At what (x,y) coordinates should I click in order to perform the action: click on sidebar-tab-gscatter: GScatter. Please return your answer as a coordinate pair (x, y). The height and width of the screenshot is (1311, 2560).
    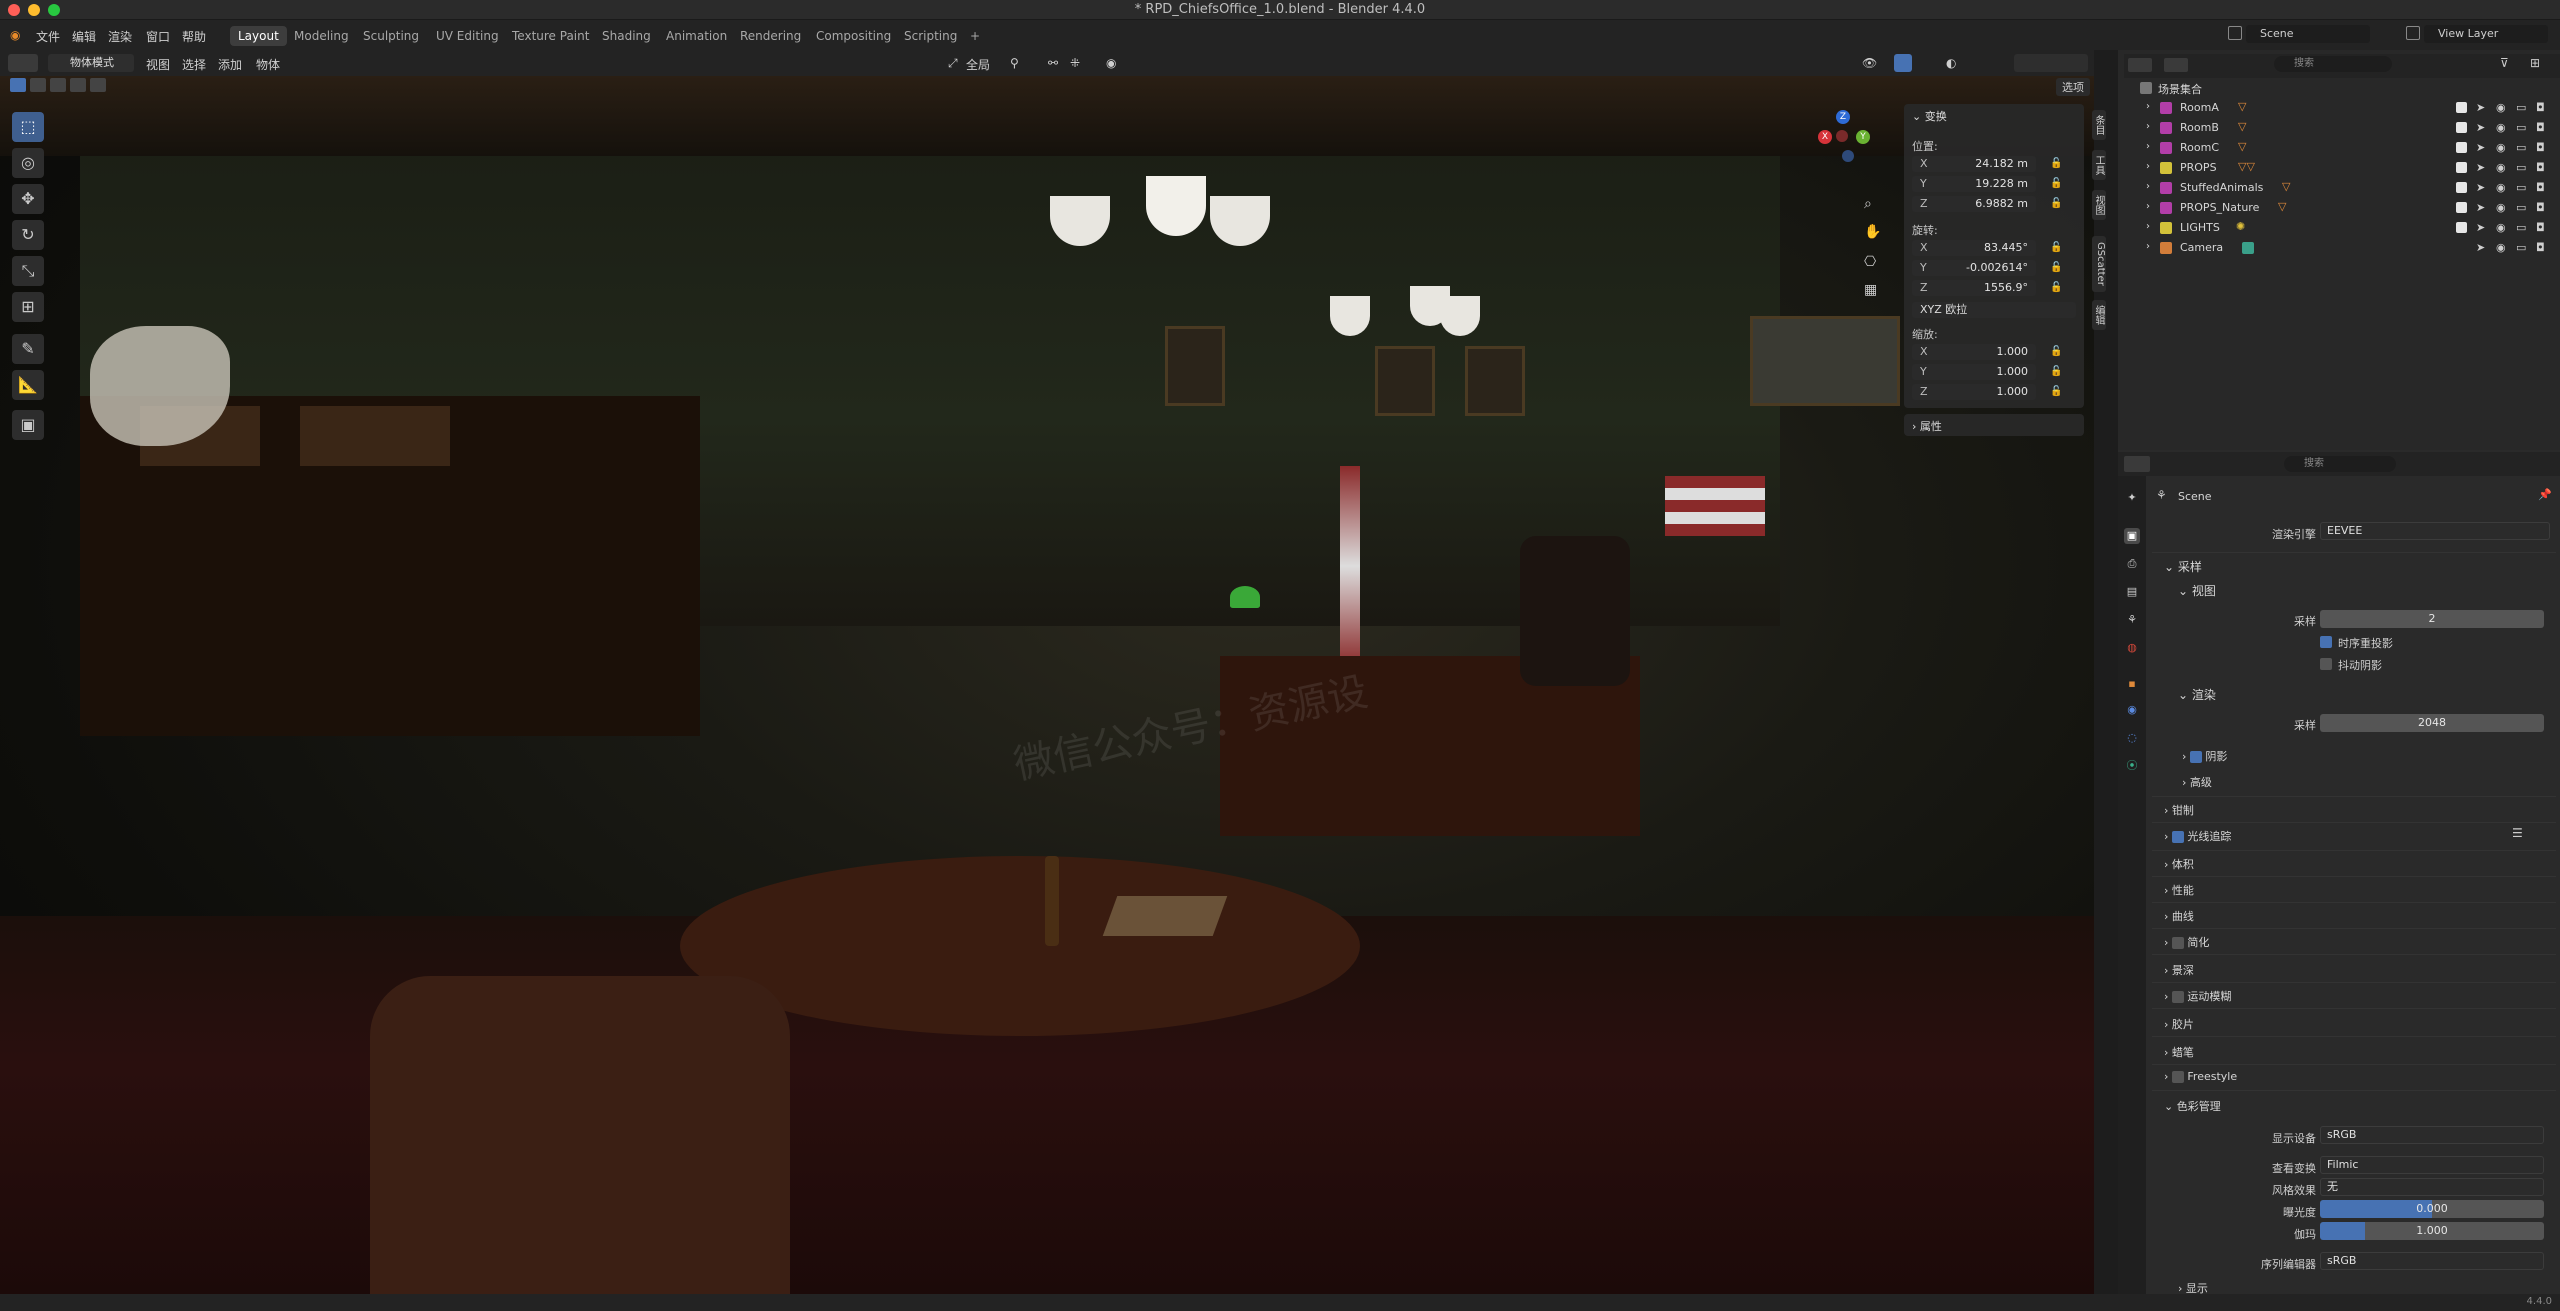
    Looking at the image, I should click on (2099, 264).